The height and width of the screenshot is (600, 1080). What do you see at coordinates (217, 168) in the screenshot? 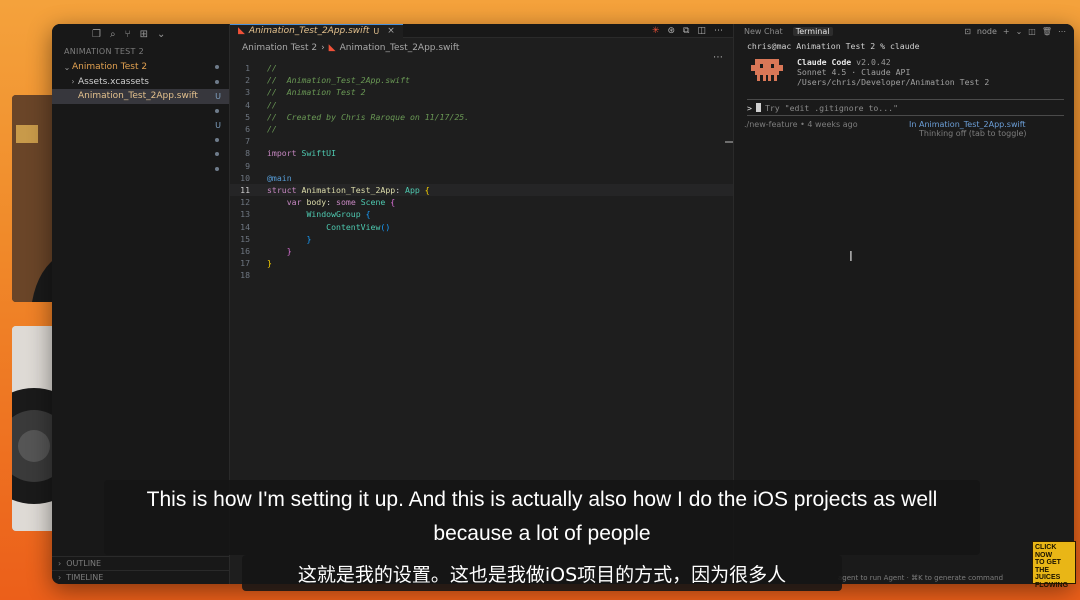
I see `modified-dot-icon` at bounding box center [217, 168].